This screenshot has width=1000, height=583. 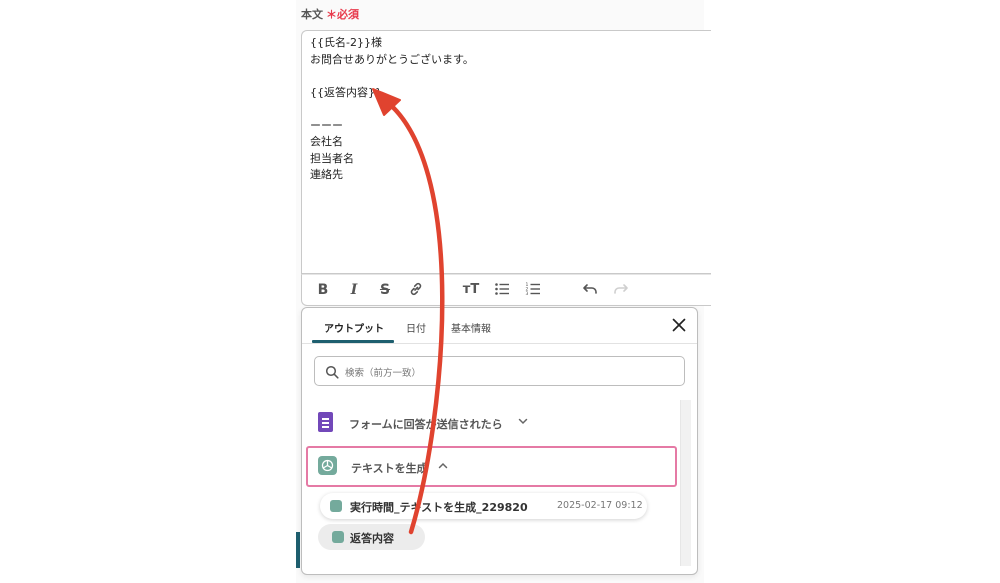 I want to click on required-mark: ＊, so click(x=331, y=14).